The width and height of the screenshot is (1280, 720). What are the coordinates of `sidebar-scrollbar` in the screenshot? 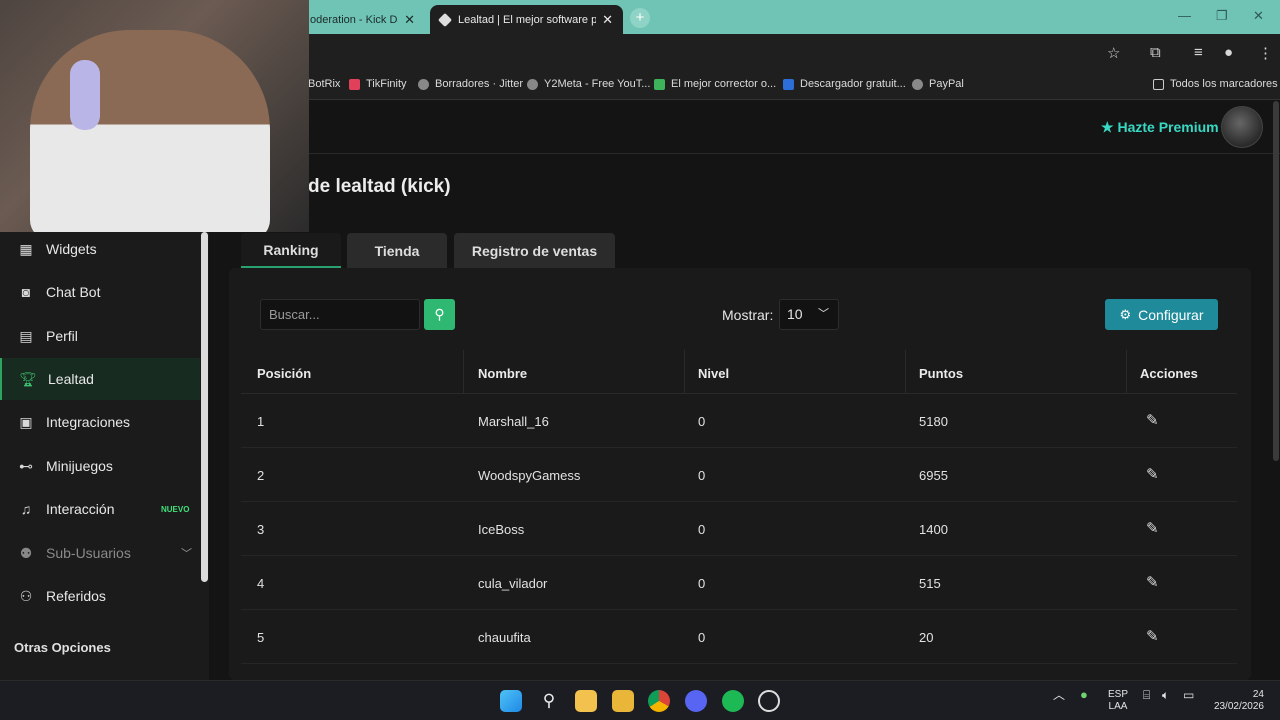 It's located at (204, 407).